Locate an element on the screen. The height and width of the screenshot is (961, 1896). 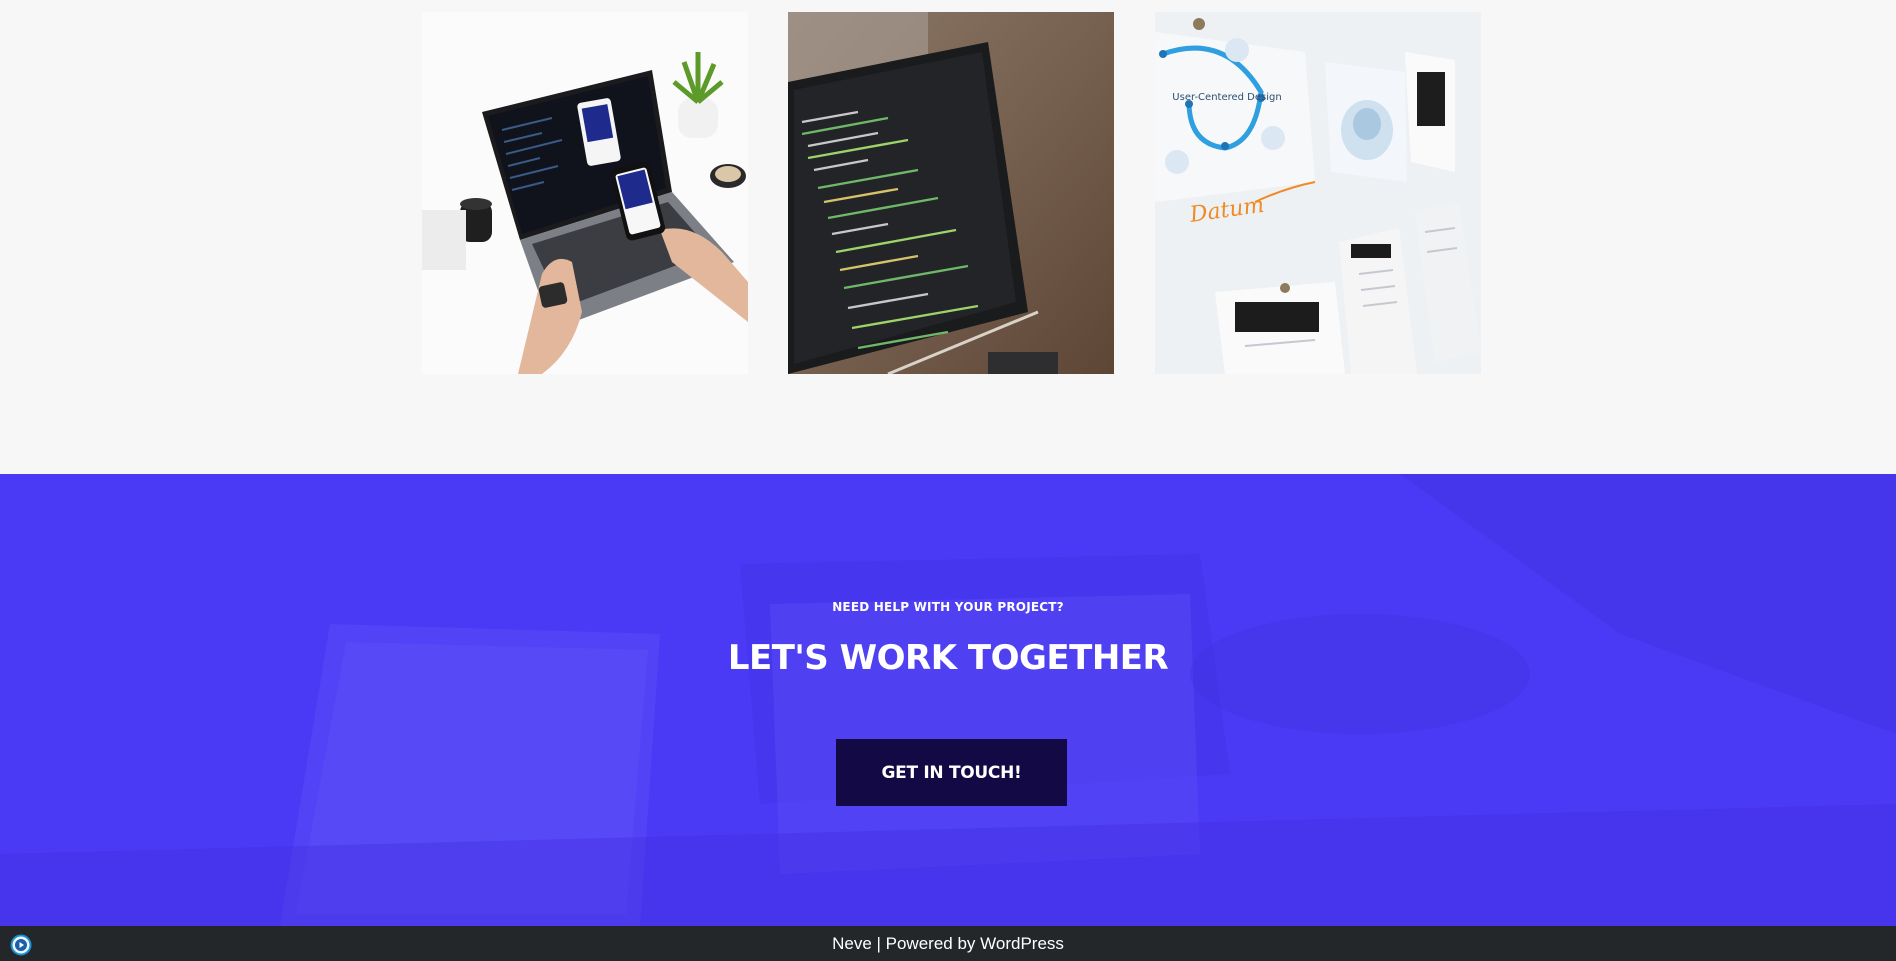
cta-headline: LET'S WORK TOGETHER is located at coordinates (948, 658).